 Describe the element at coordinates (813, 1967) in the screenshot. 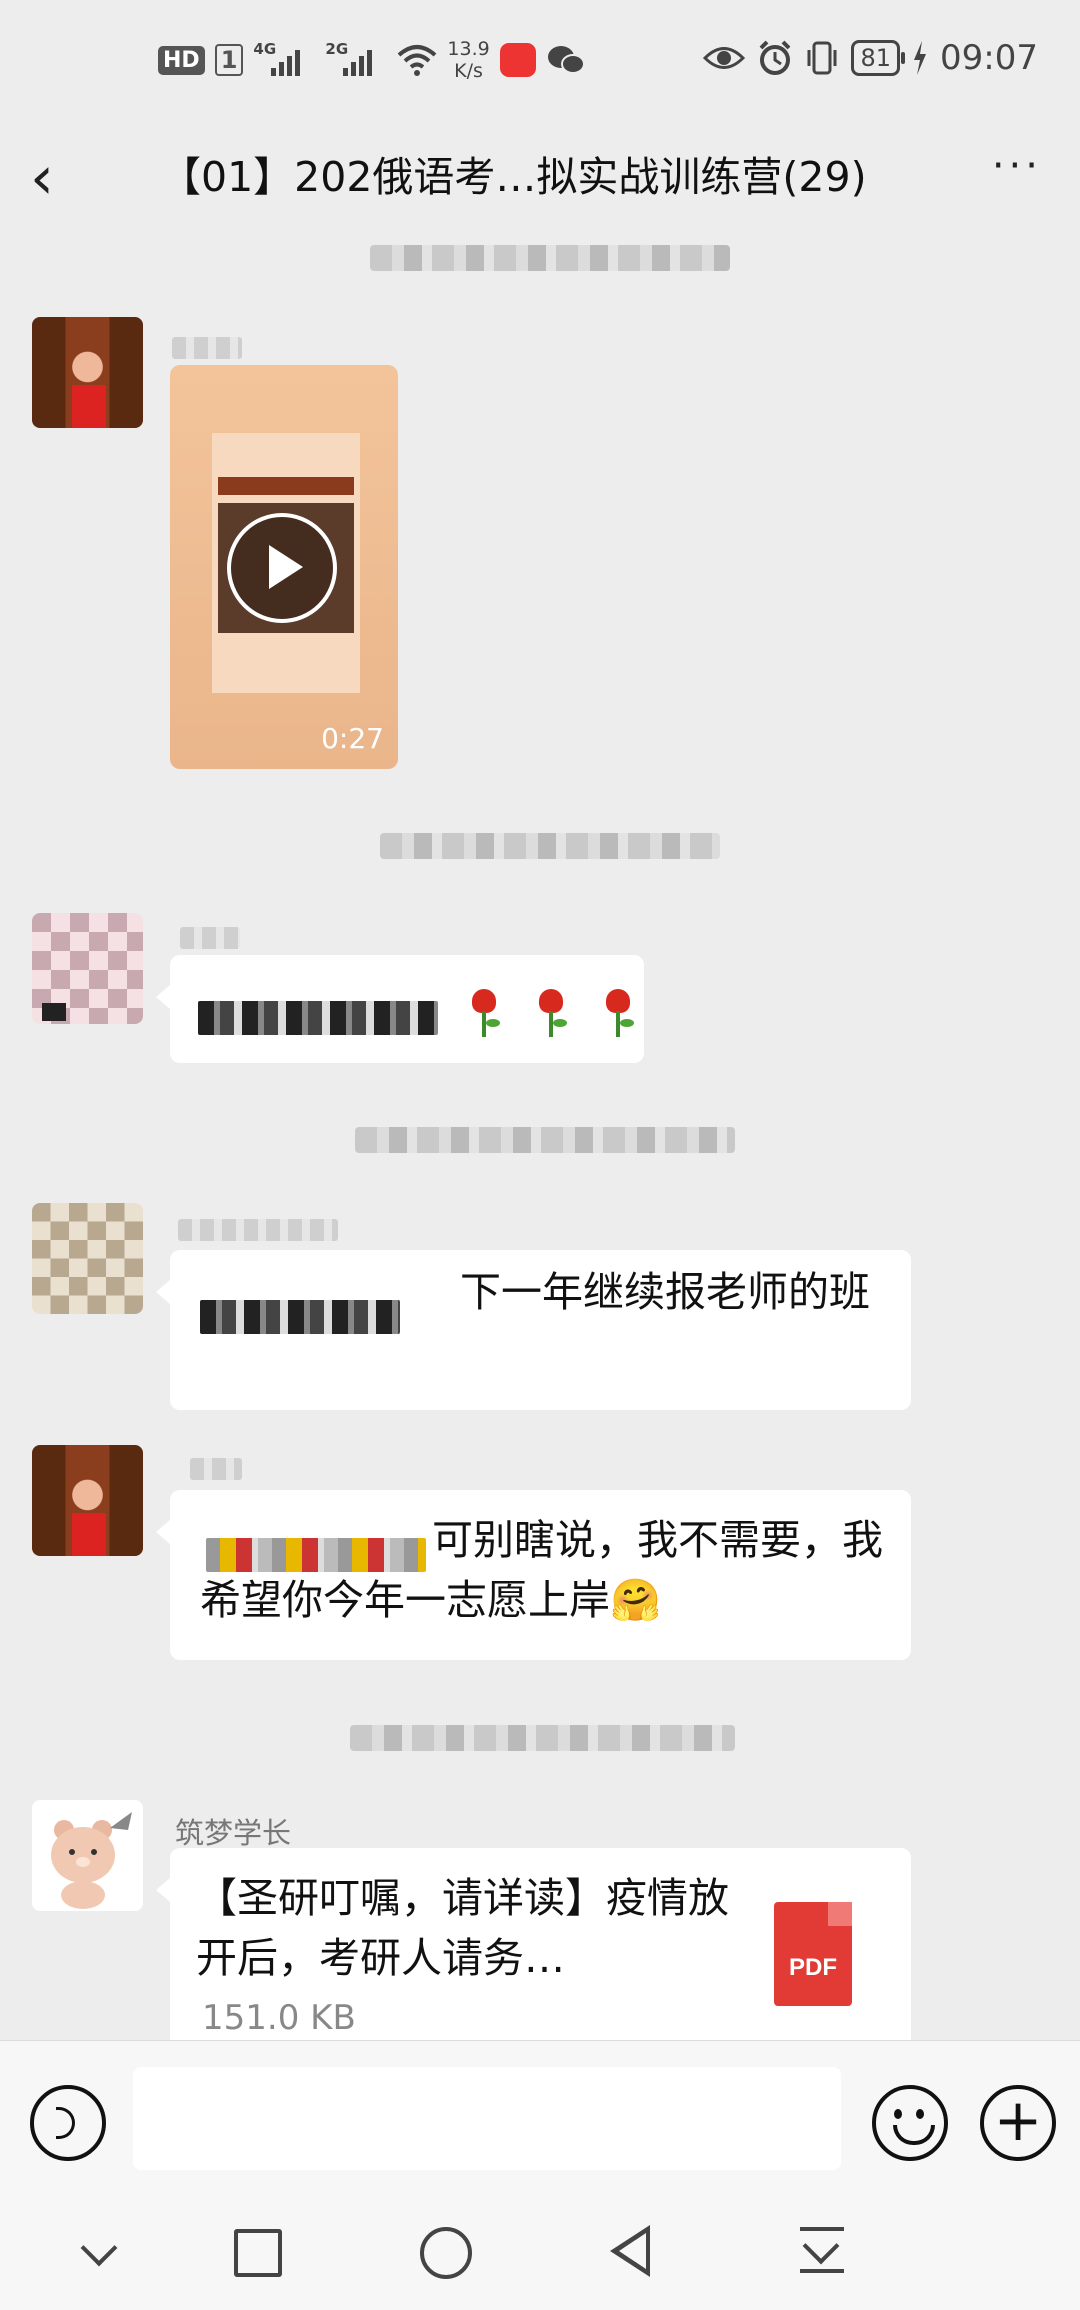

I see `pdf-label: PDF` at that location.